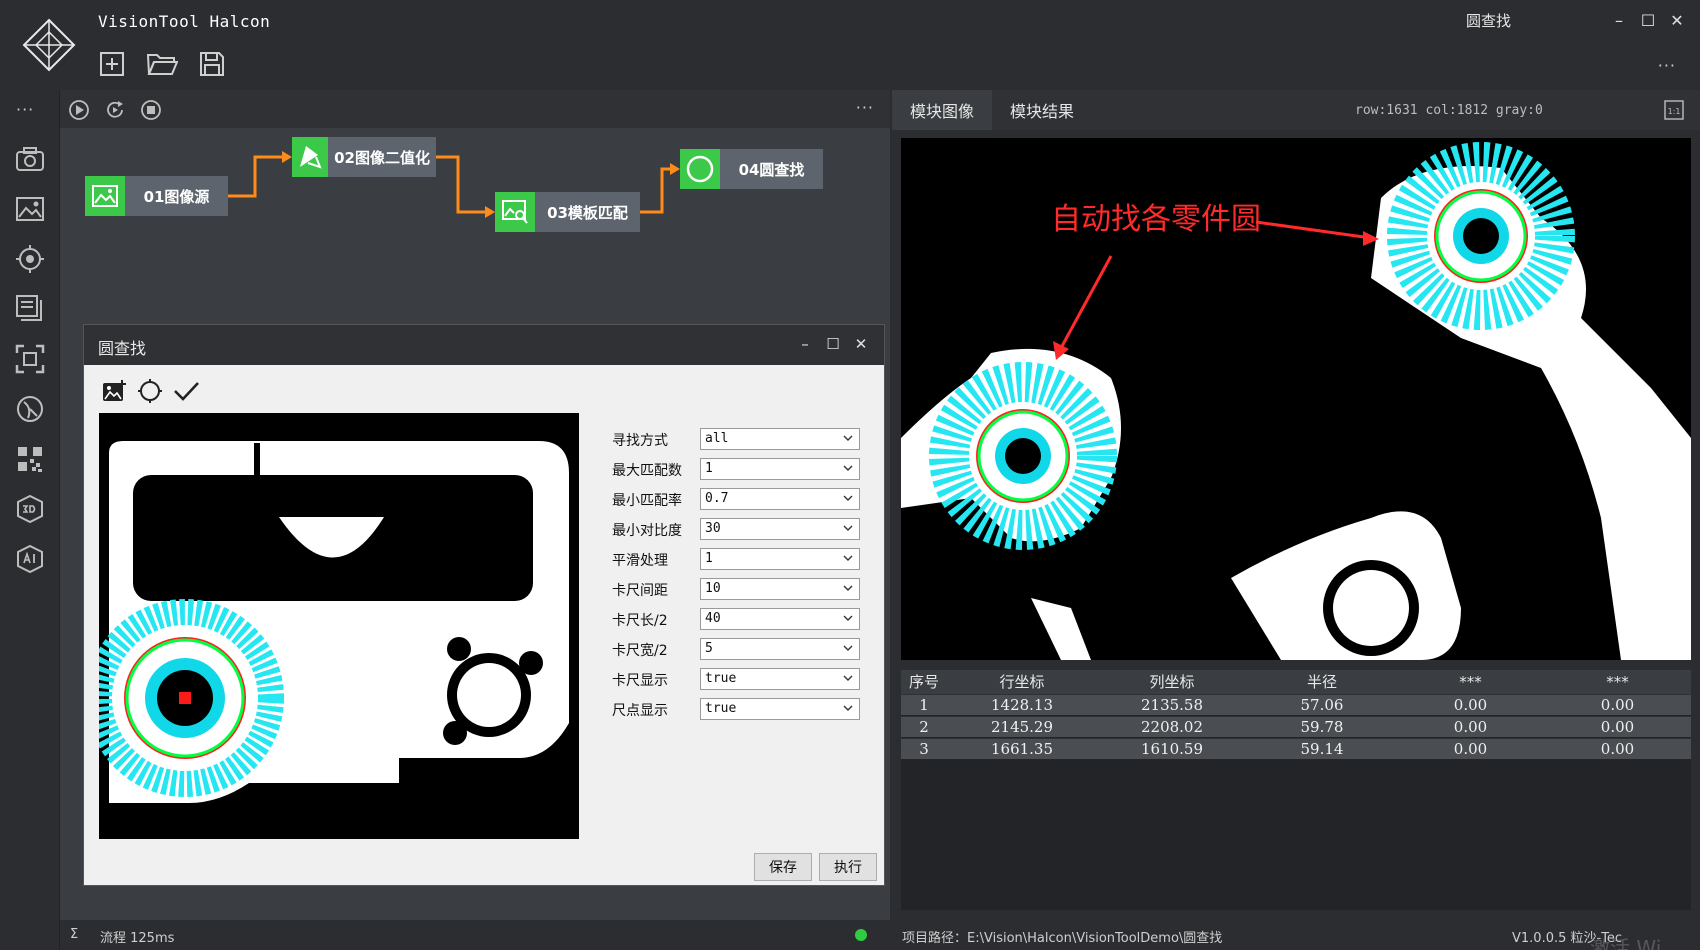 Image resolution: width=1700 pixels, height=950 pixels. Describe the element at coordinates (475, 109) in the screenshot. I see `flow-toolbar: ···` at that location.